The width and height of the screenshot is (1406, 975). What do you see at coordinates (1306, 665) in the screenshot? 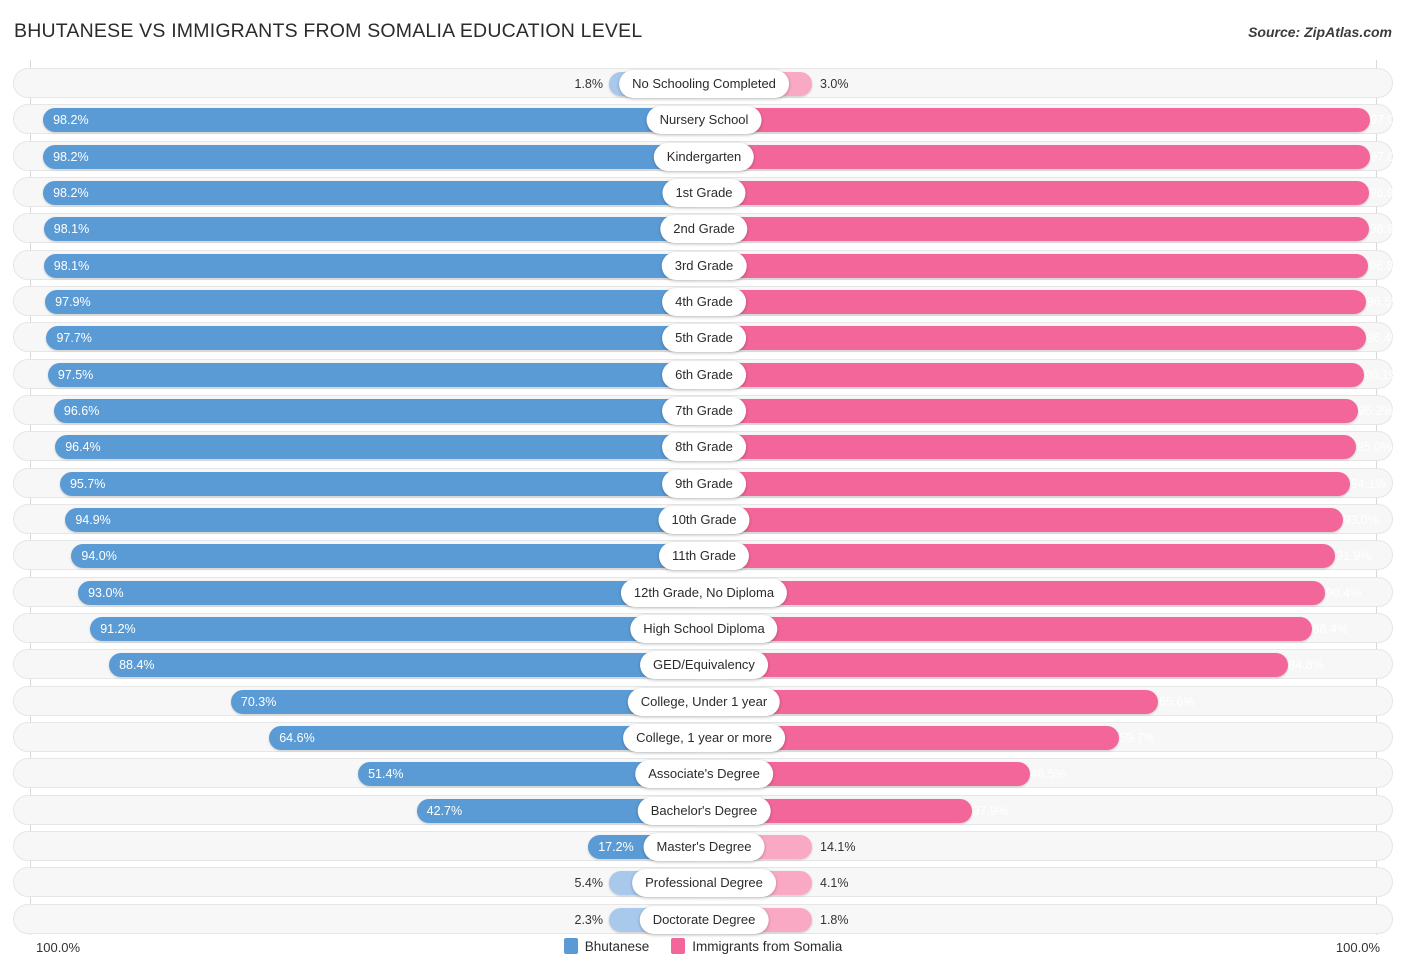
I see `bar-value-somalia: 84.8%` at bounding box center [1306, 665].